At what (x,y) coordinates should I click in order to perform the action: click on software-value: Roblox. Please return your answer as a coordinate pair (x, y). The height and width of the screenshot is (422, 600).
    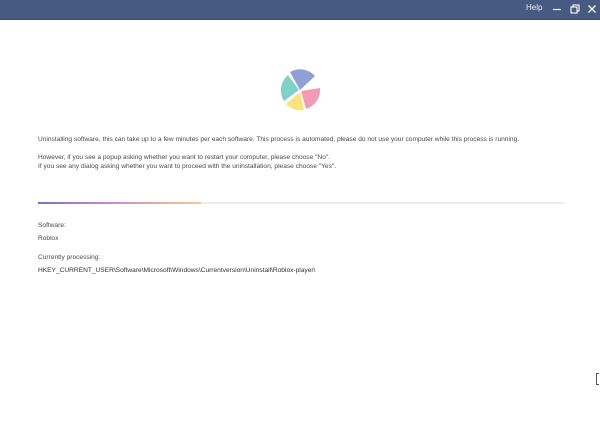
    Looking at the image, I should click on (48, 238).